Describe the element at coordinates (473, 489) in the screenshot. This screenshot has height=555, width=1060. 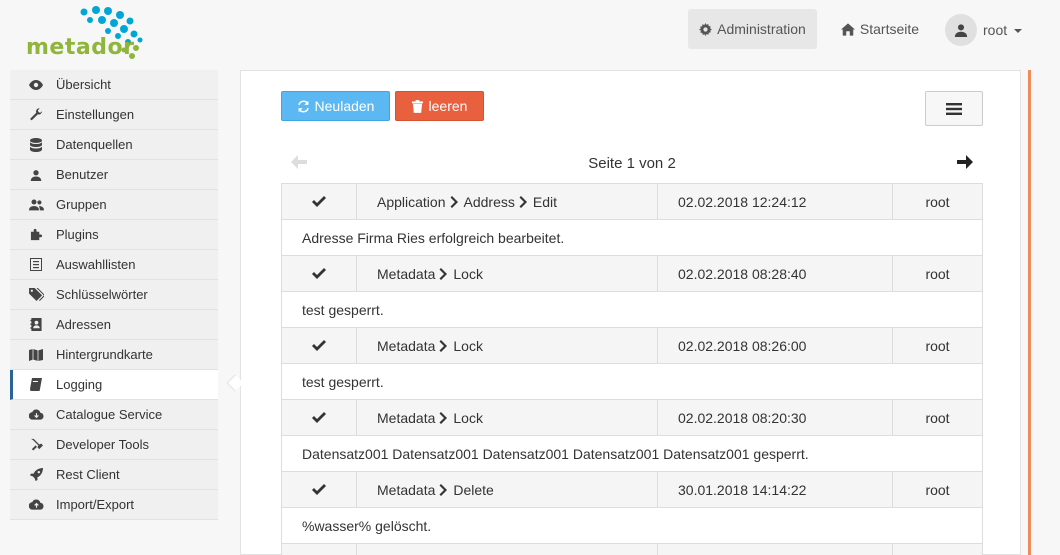
I see `log-crumb: Delete` at that location.